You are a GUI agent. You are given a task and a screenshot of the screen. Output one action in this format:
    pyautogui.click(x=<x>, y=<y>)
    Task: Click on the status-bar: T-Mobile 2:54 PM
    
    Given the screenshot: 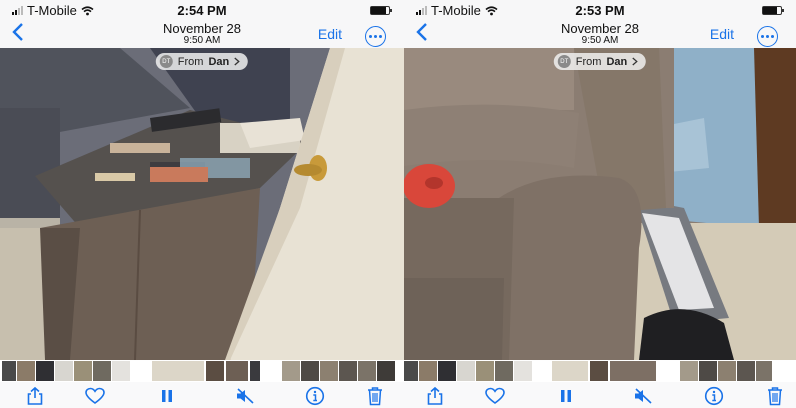 What is the action you would take?
    pyautogui.click(x=202, y=11)
    